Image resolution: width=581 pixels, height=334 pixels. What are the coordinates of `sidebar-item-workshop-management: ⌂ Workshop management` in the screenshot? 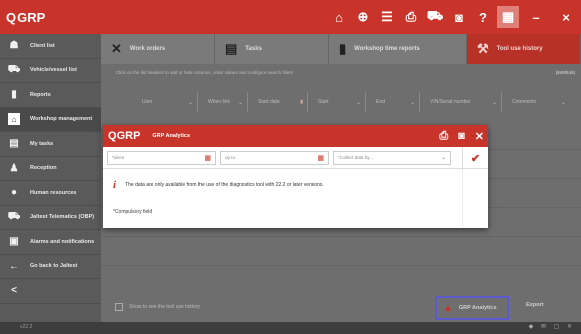 It's located at (50, 119).